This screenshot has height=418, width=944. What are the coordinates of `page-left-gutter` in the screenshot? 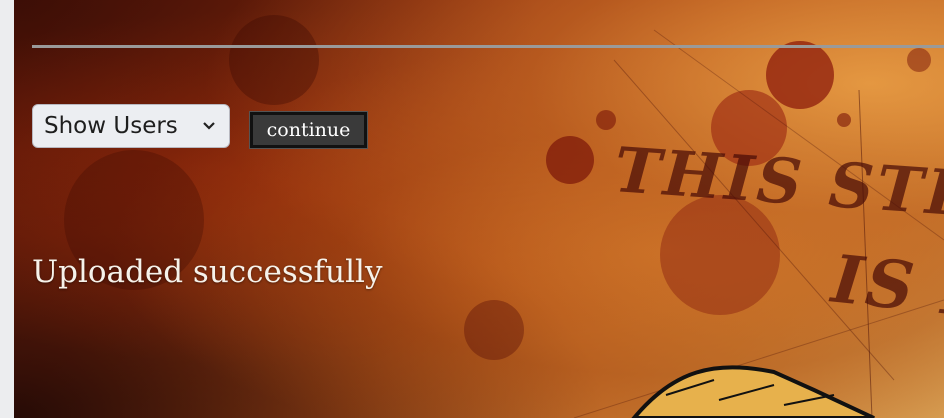 It's located at (7, 209).